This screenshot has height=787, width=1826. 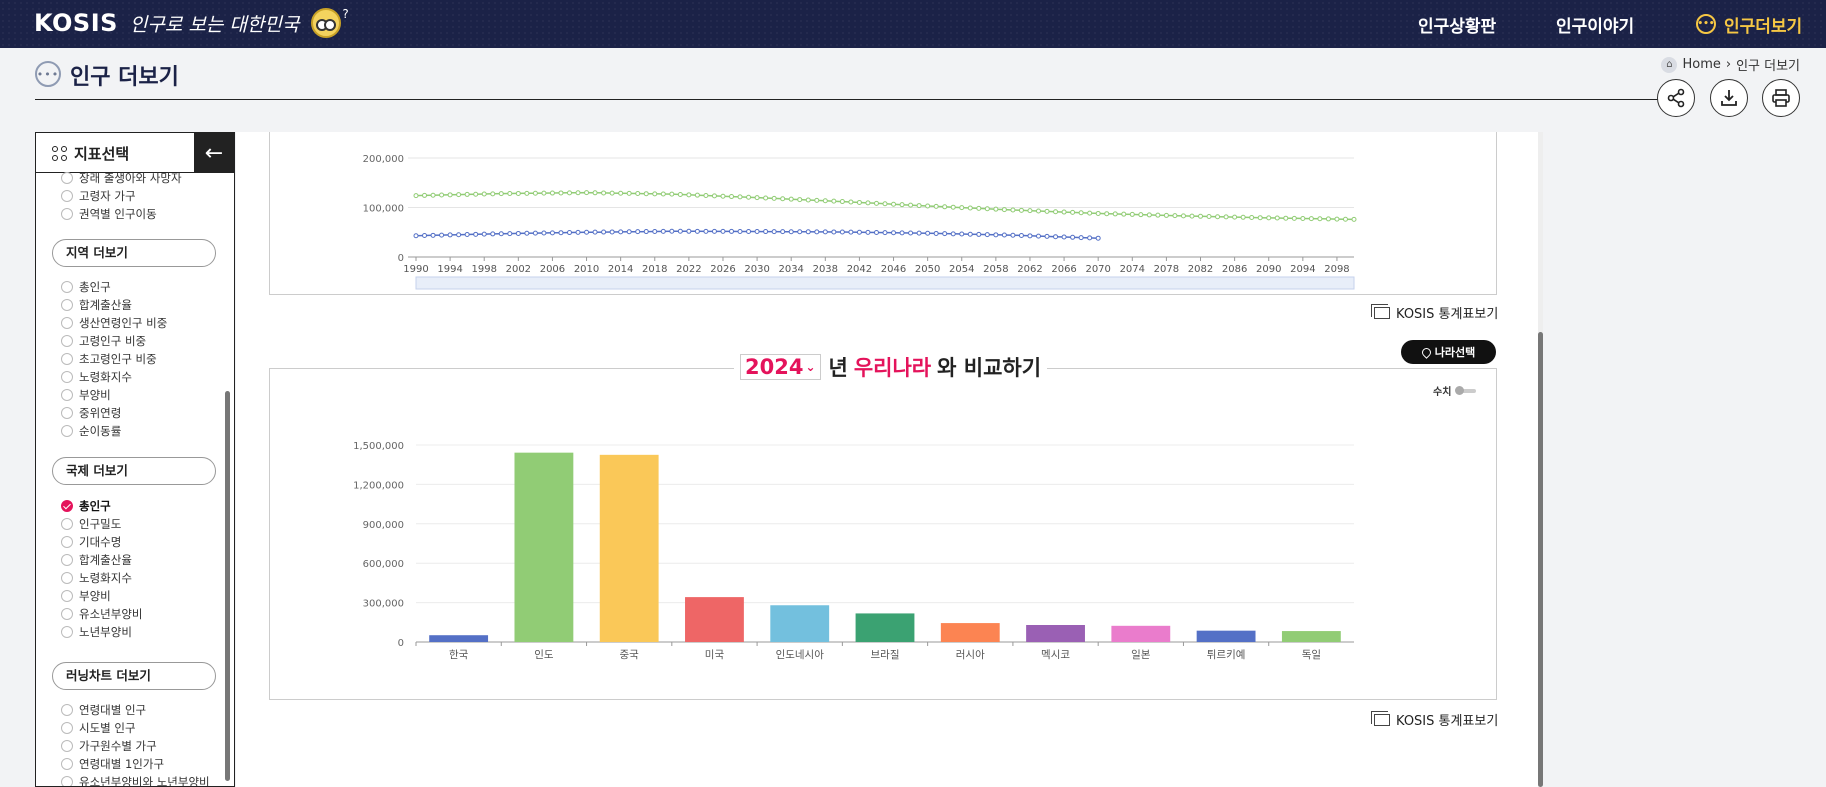 What do you see at coordinates (91, 524) in the screenshot?
I see `sidebar-option: 인구밀도` at bounding box center [91, 524].